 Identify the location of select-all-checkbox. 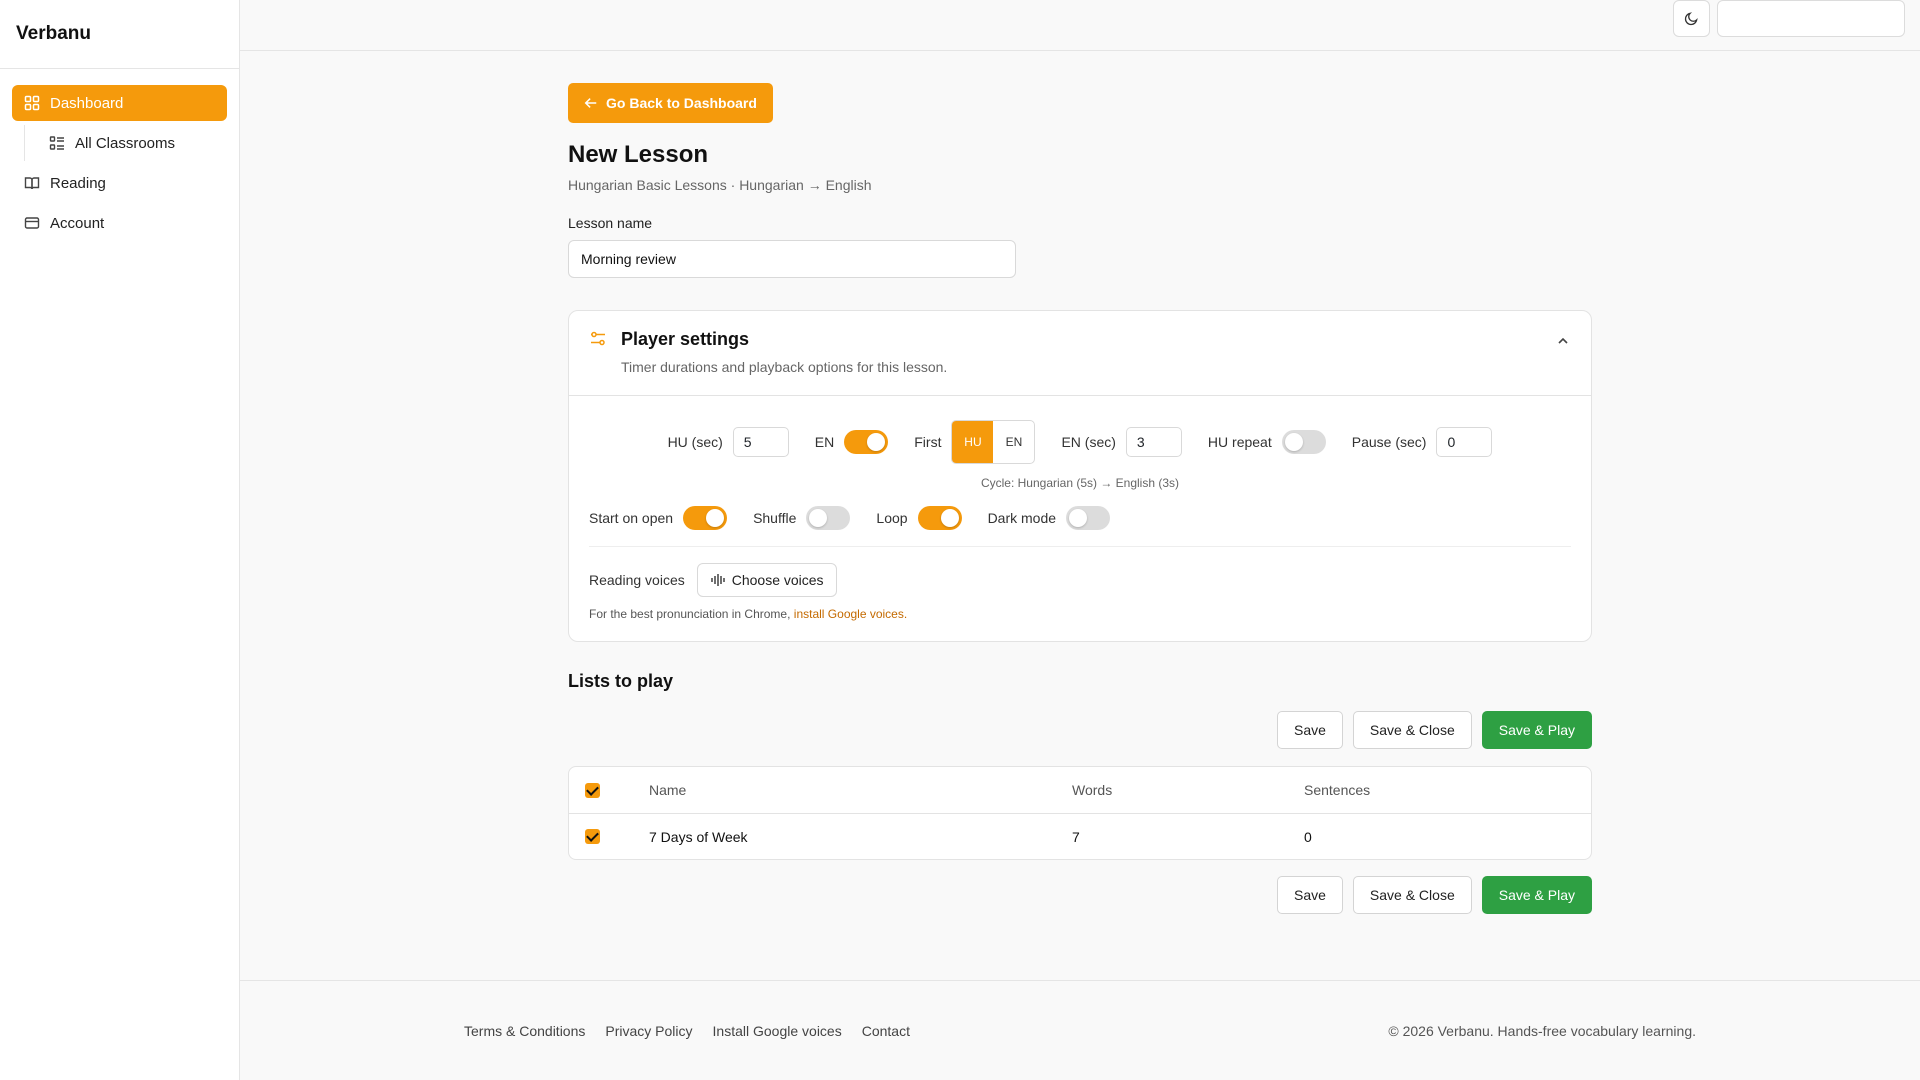
(592, 790).